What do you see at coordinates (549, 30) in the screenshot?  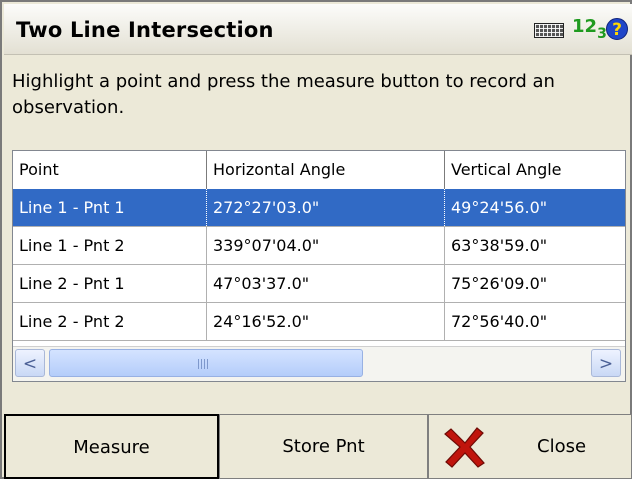 I see `keyboard-icon` at bounding box center [549, 30].